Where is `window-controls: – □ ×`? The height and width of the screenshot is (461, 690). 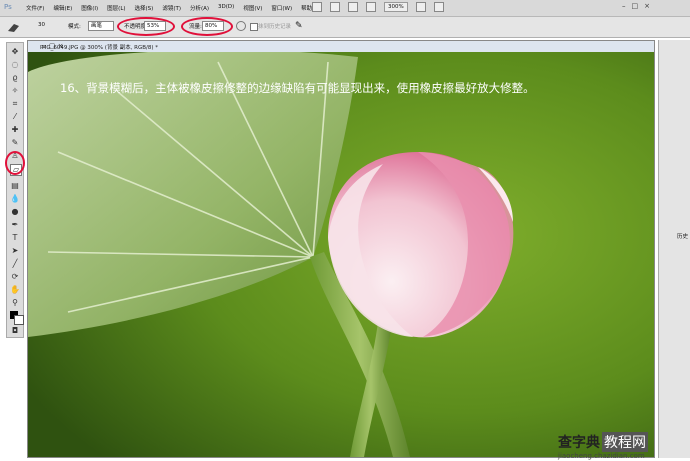
window-controls: – □ × is located at coordinates (636, 6).